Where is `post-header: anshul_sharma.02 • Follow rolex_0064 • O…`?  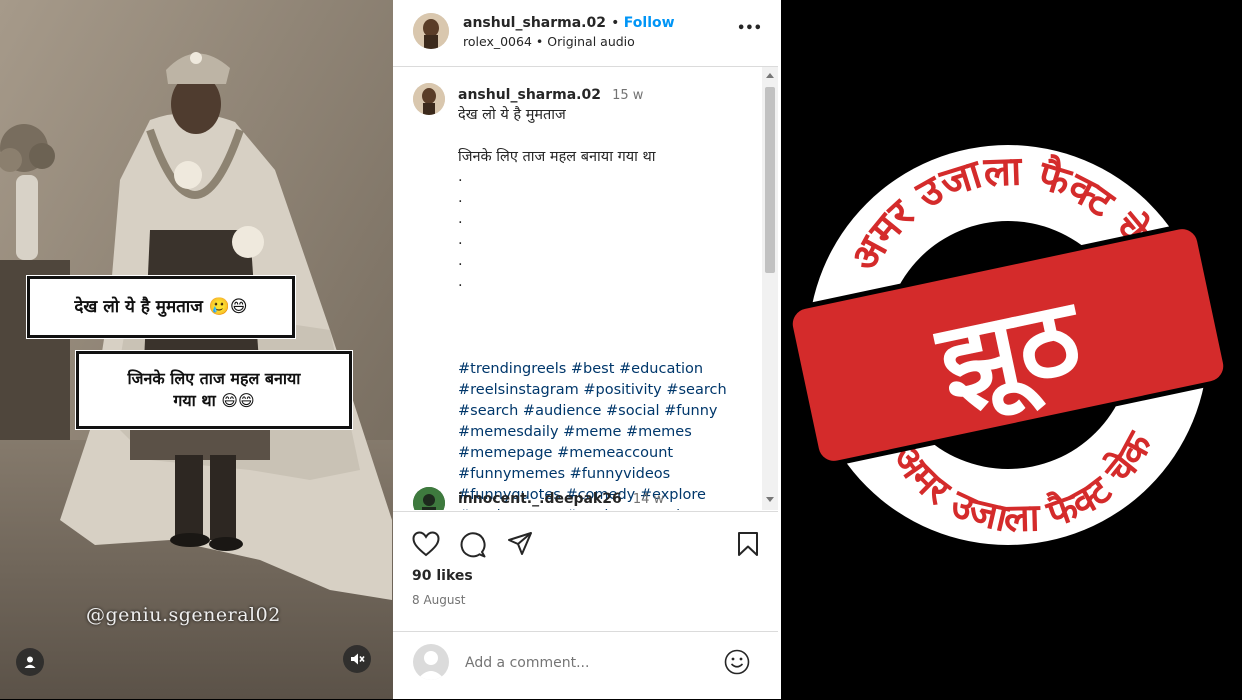
post-header: anshul_sharma.02 • Follow rolex_0064 • O… is located at coordinates (585, 33).